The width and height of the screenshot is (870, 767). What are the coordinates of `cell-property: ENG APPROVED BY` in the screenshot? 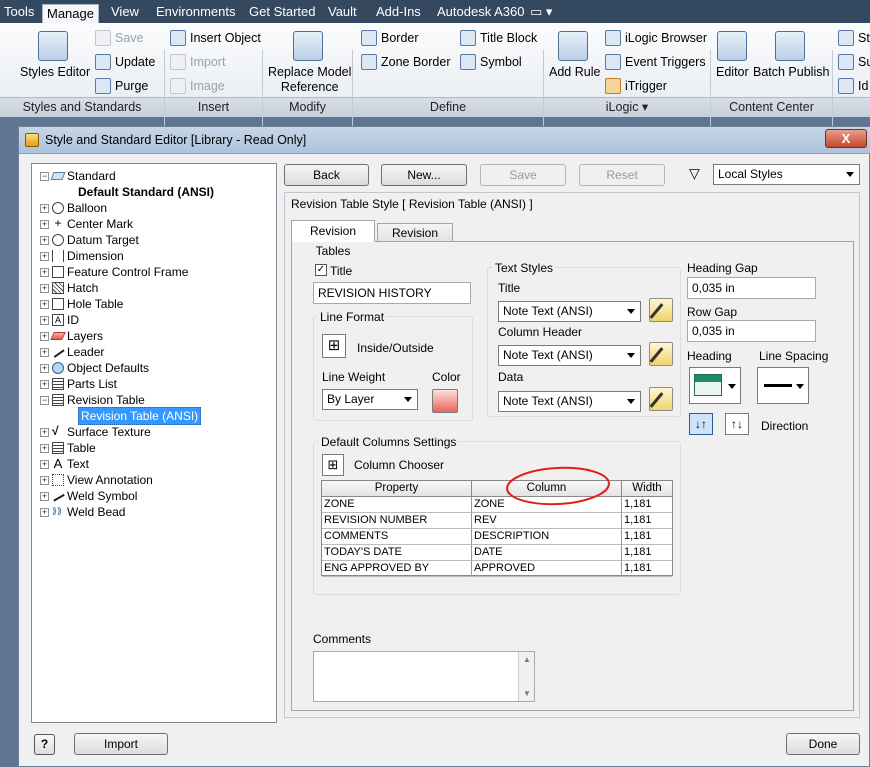 It's located at (397, 569).